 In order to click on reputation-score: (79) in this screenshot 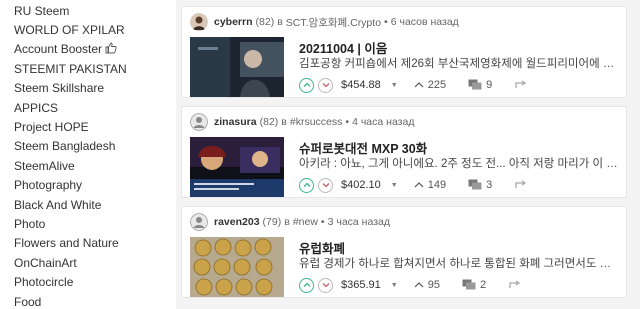, I will do `click(272, 222)`.